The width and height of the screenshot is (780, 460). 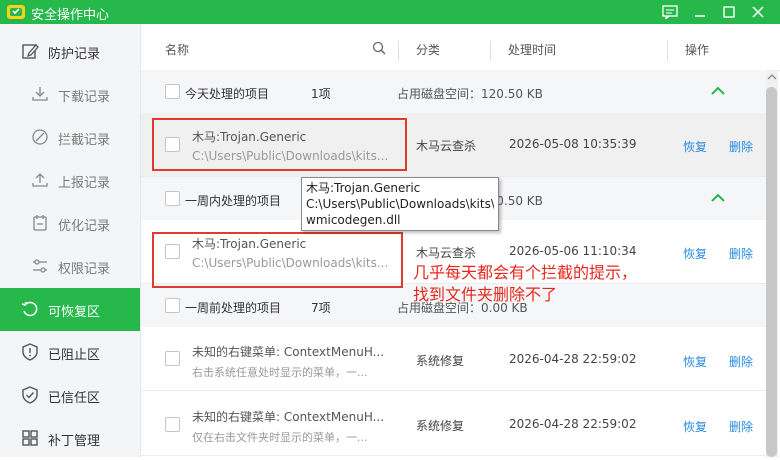 I want to click on close-button, so click(x=758, y=12).